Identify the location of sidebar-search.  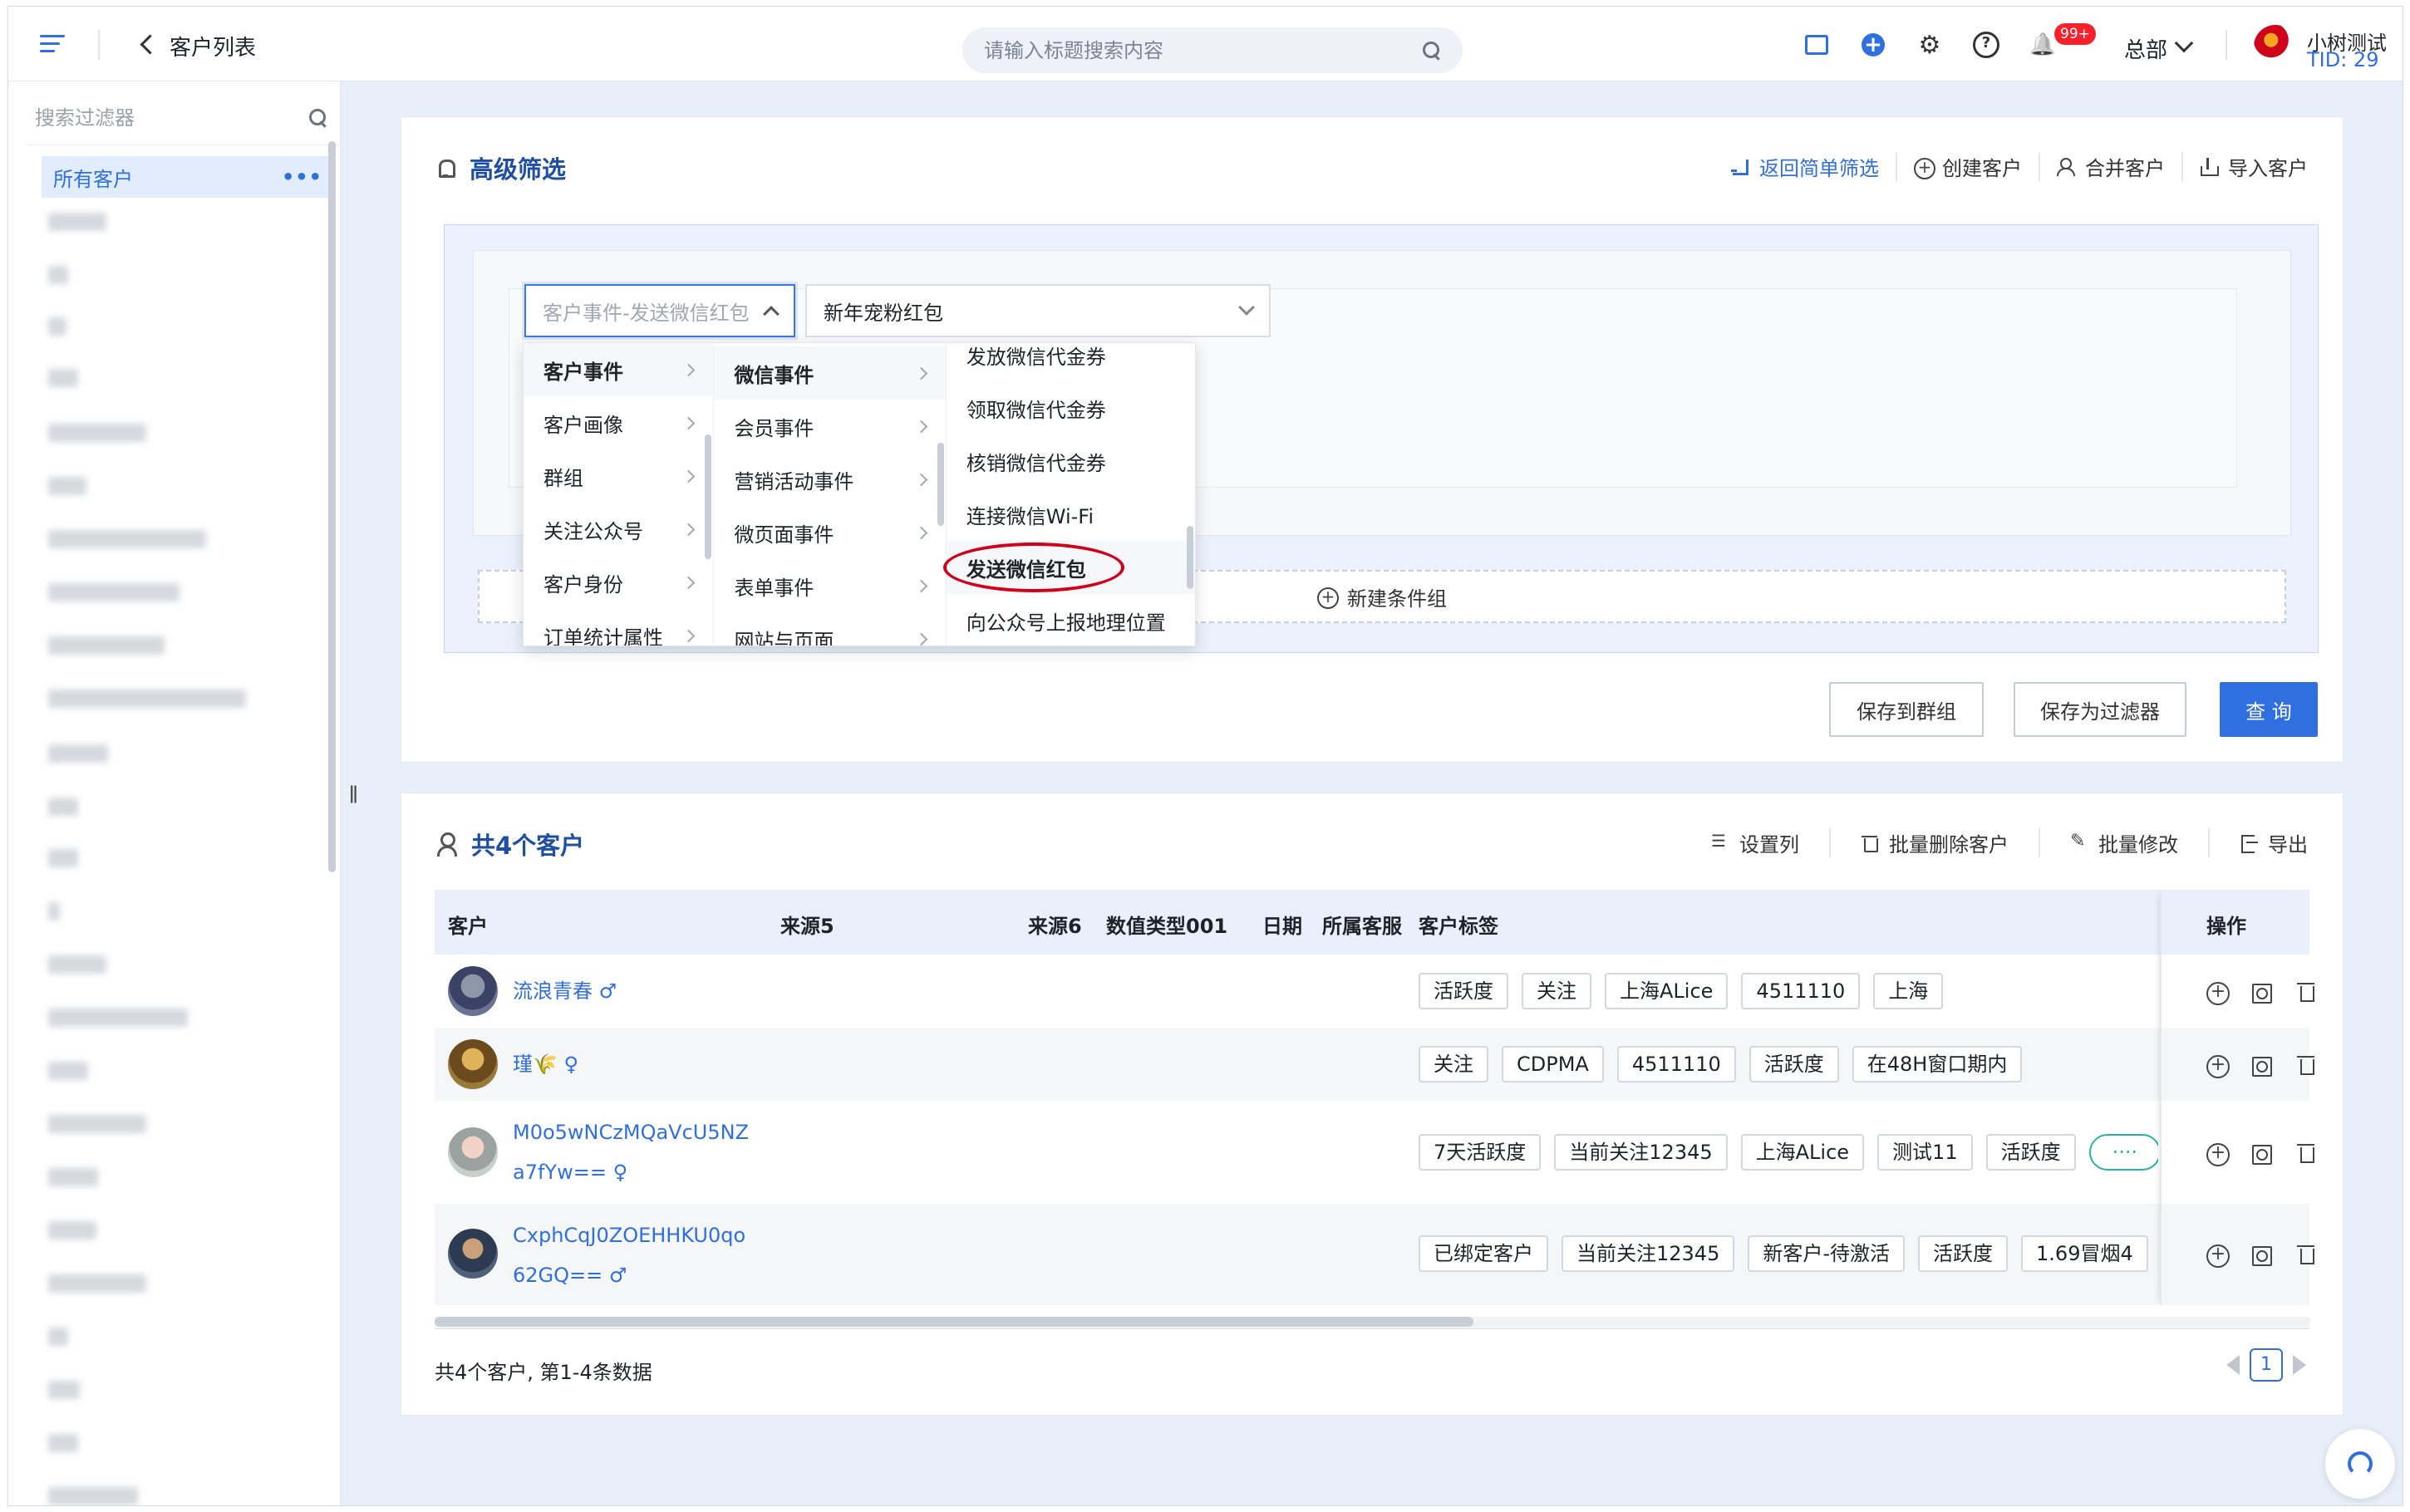
(181, 118).